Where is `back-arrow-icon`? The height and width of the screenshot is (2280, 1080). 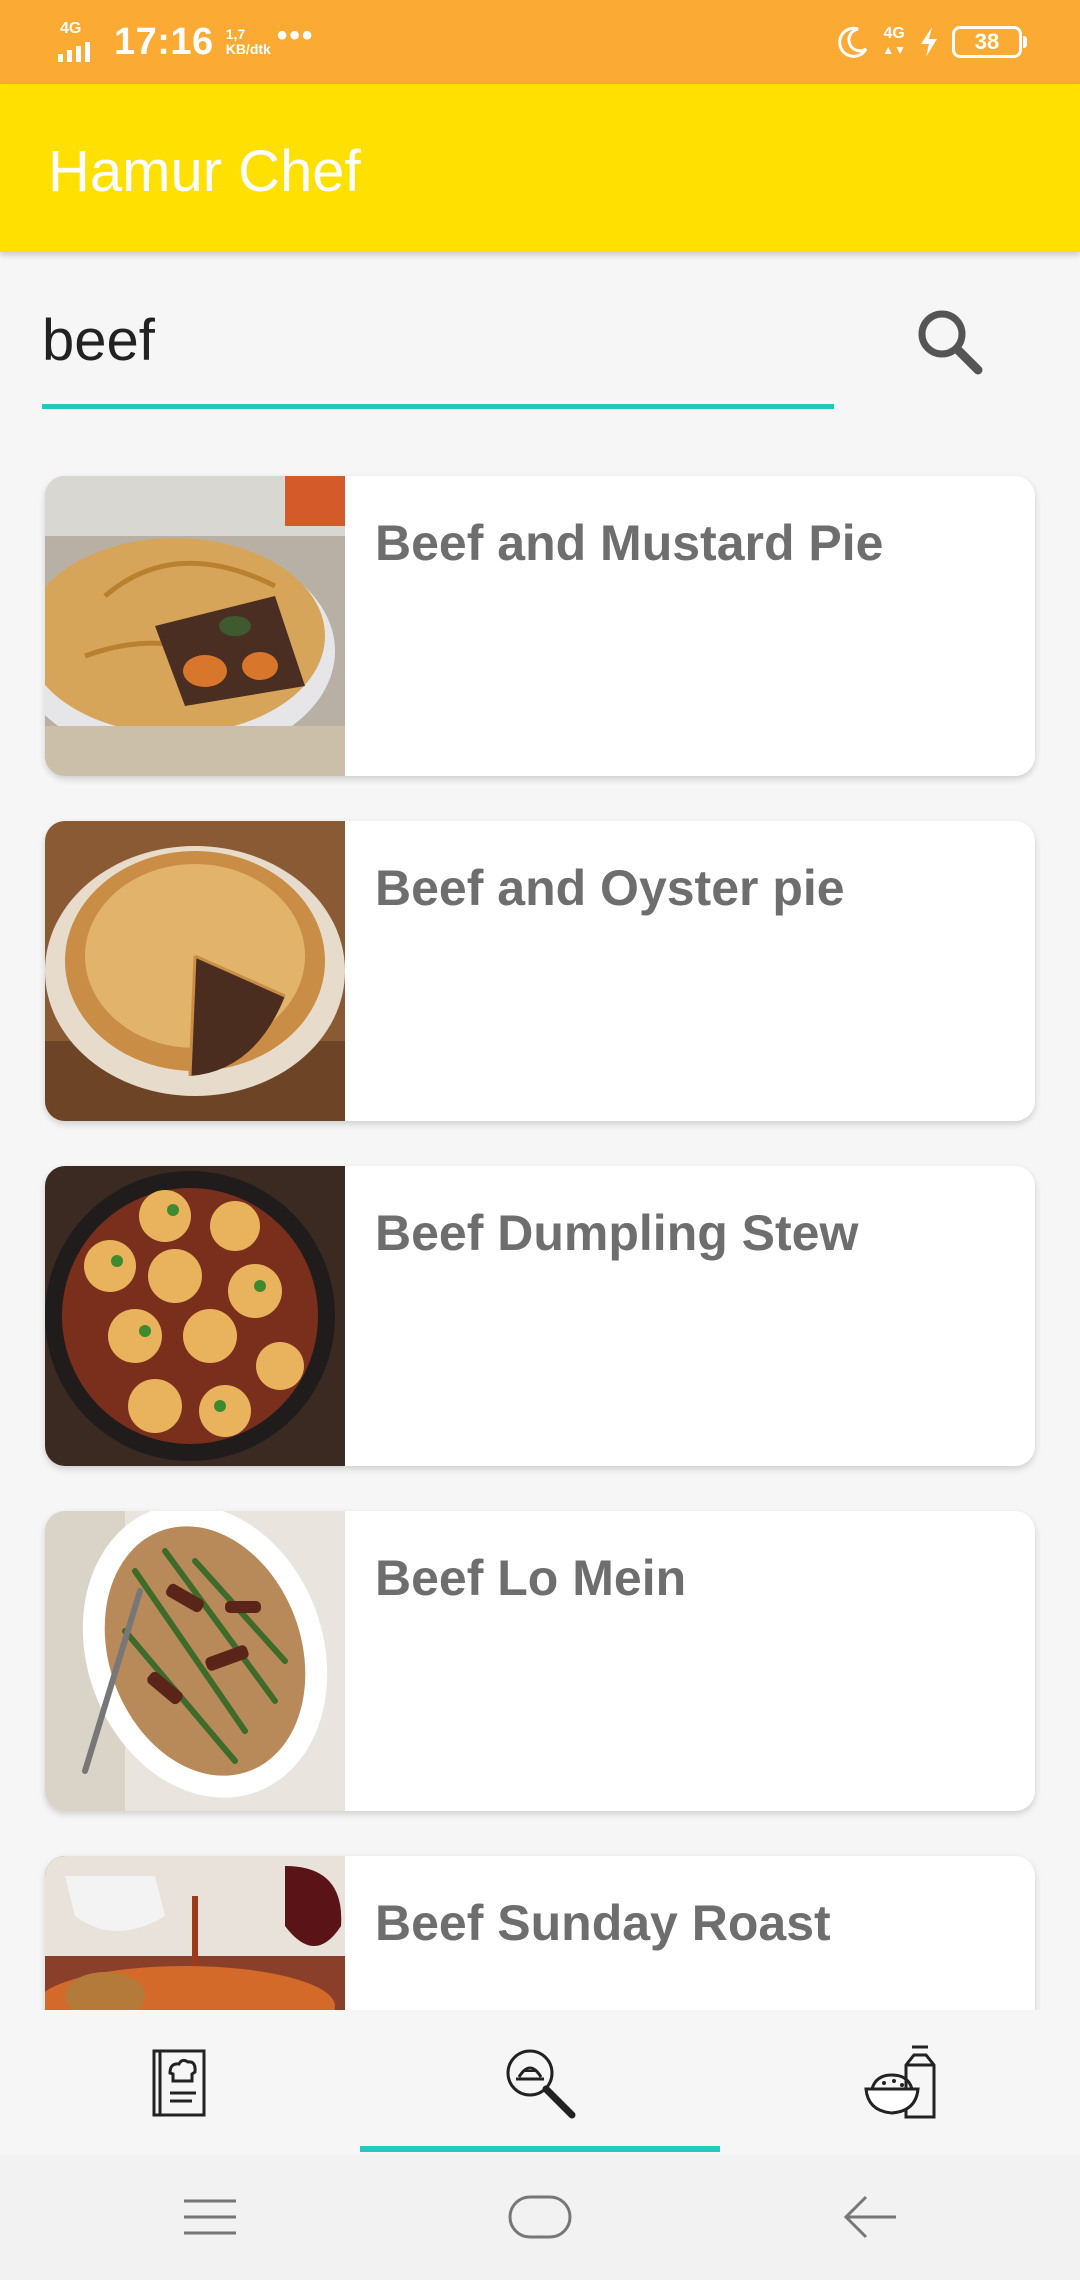
back-arrow-icon is located at coordinates (869, 2217).